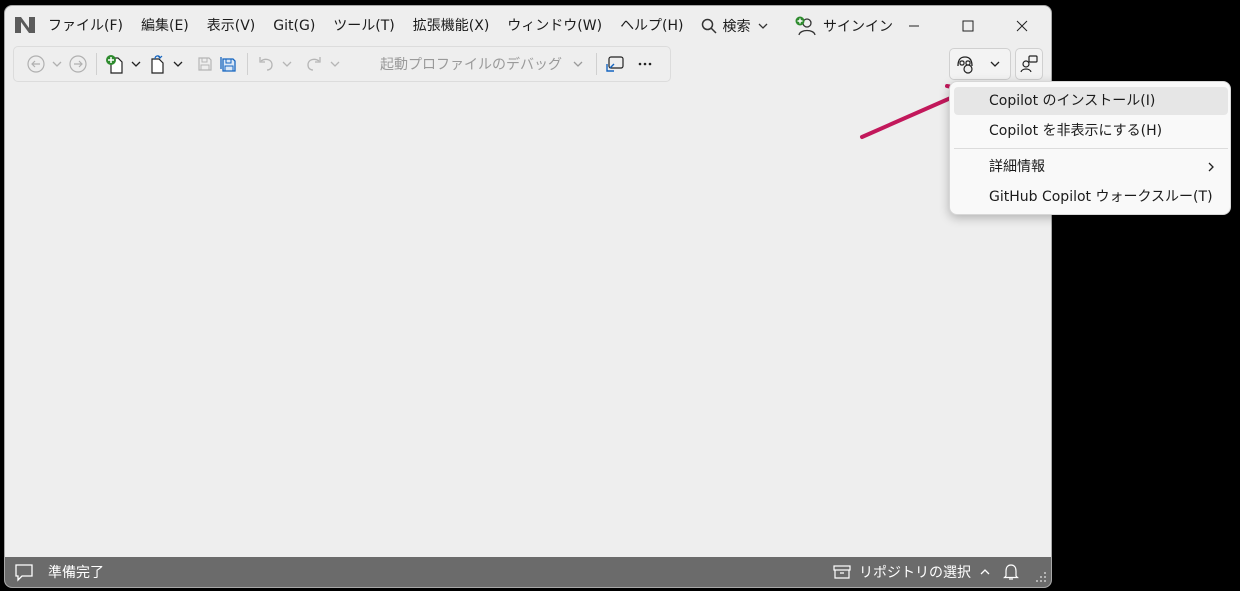 This screenshot has width=1240, height=591. I want to click on output-message-icon, so click(24, 572).